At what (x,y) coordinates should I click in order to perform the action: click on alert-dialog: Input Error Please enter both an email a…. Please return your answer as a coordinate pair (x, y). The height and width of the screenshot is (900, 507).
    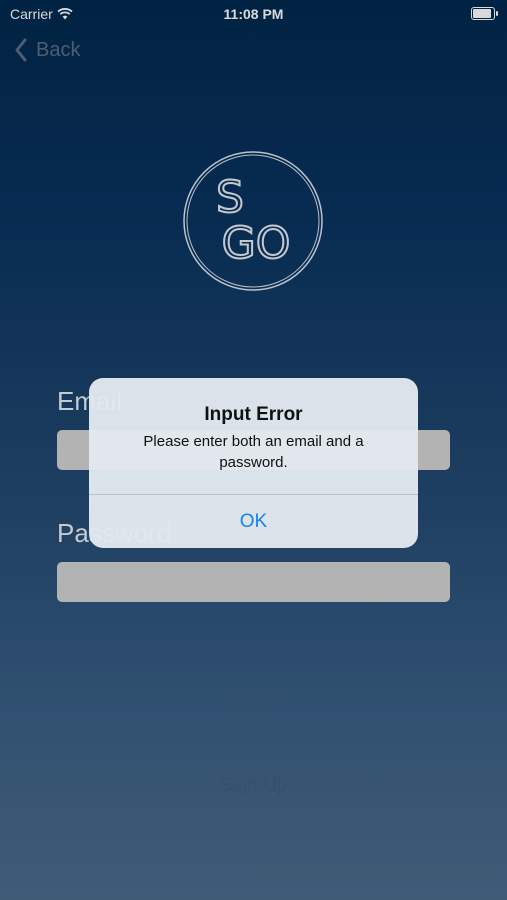
    Looking at the image, I should click on (253, 463).